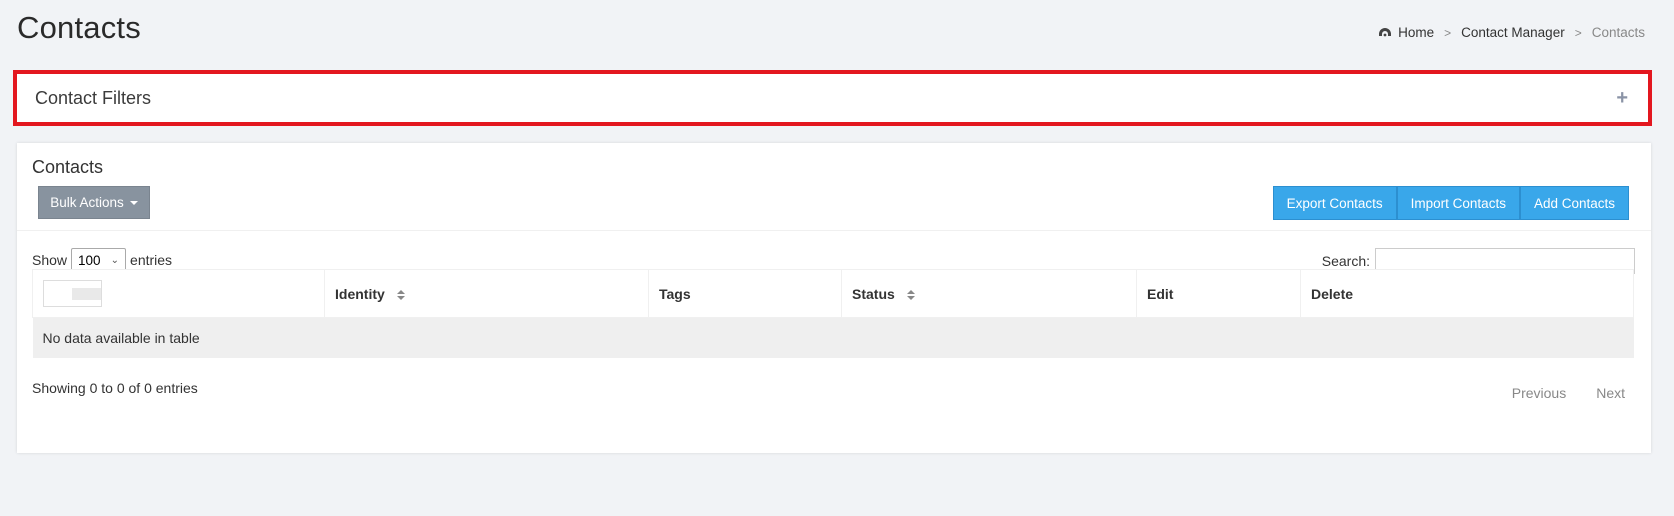  I want to click on page-title: Contacts, so click(79, 27).